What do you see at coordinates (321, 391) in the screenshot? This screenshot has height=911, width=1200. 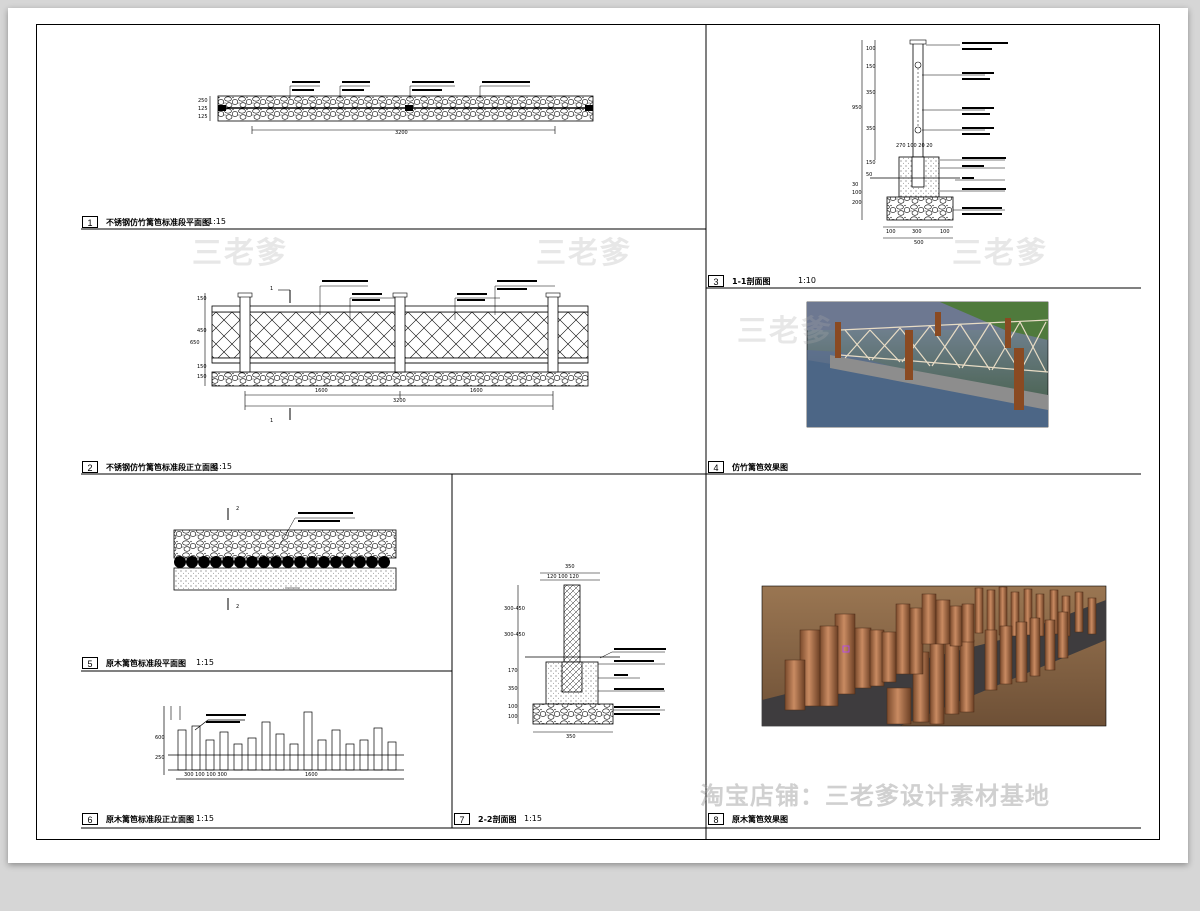 I see `p2-dim-left-half: 1600` at bounding box center [321, 391].